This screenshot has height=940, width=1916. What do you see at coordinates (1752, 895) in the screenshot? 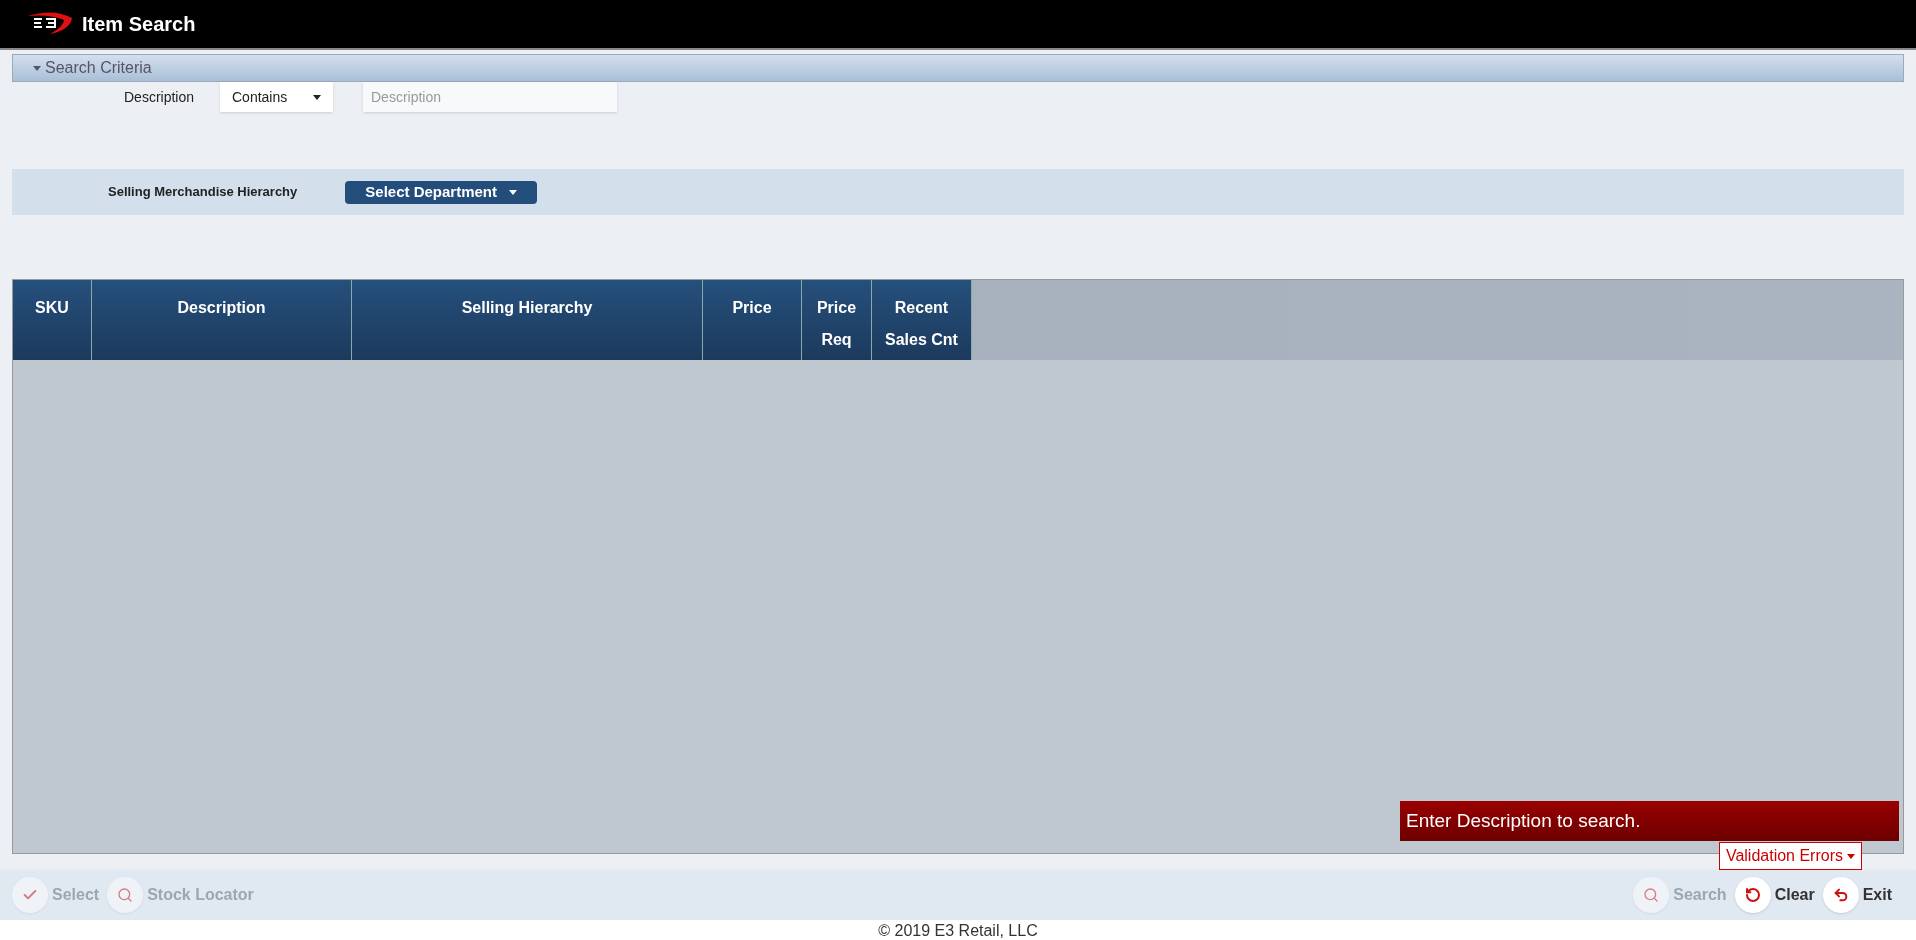
I see `undo-icon` at bounding box center [1752, 895].